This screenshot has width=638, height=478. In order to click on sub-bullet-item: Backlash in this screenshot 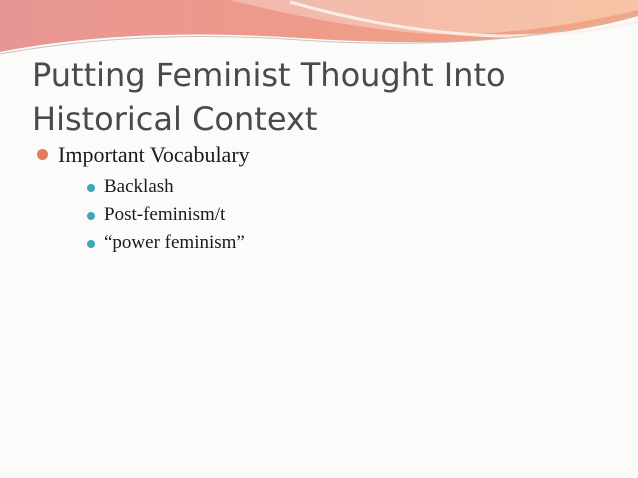, I will do `click(168, 187)`.